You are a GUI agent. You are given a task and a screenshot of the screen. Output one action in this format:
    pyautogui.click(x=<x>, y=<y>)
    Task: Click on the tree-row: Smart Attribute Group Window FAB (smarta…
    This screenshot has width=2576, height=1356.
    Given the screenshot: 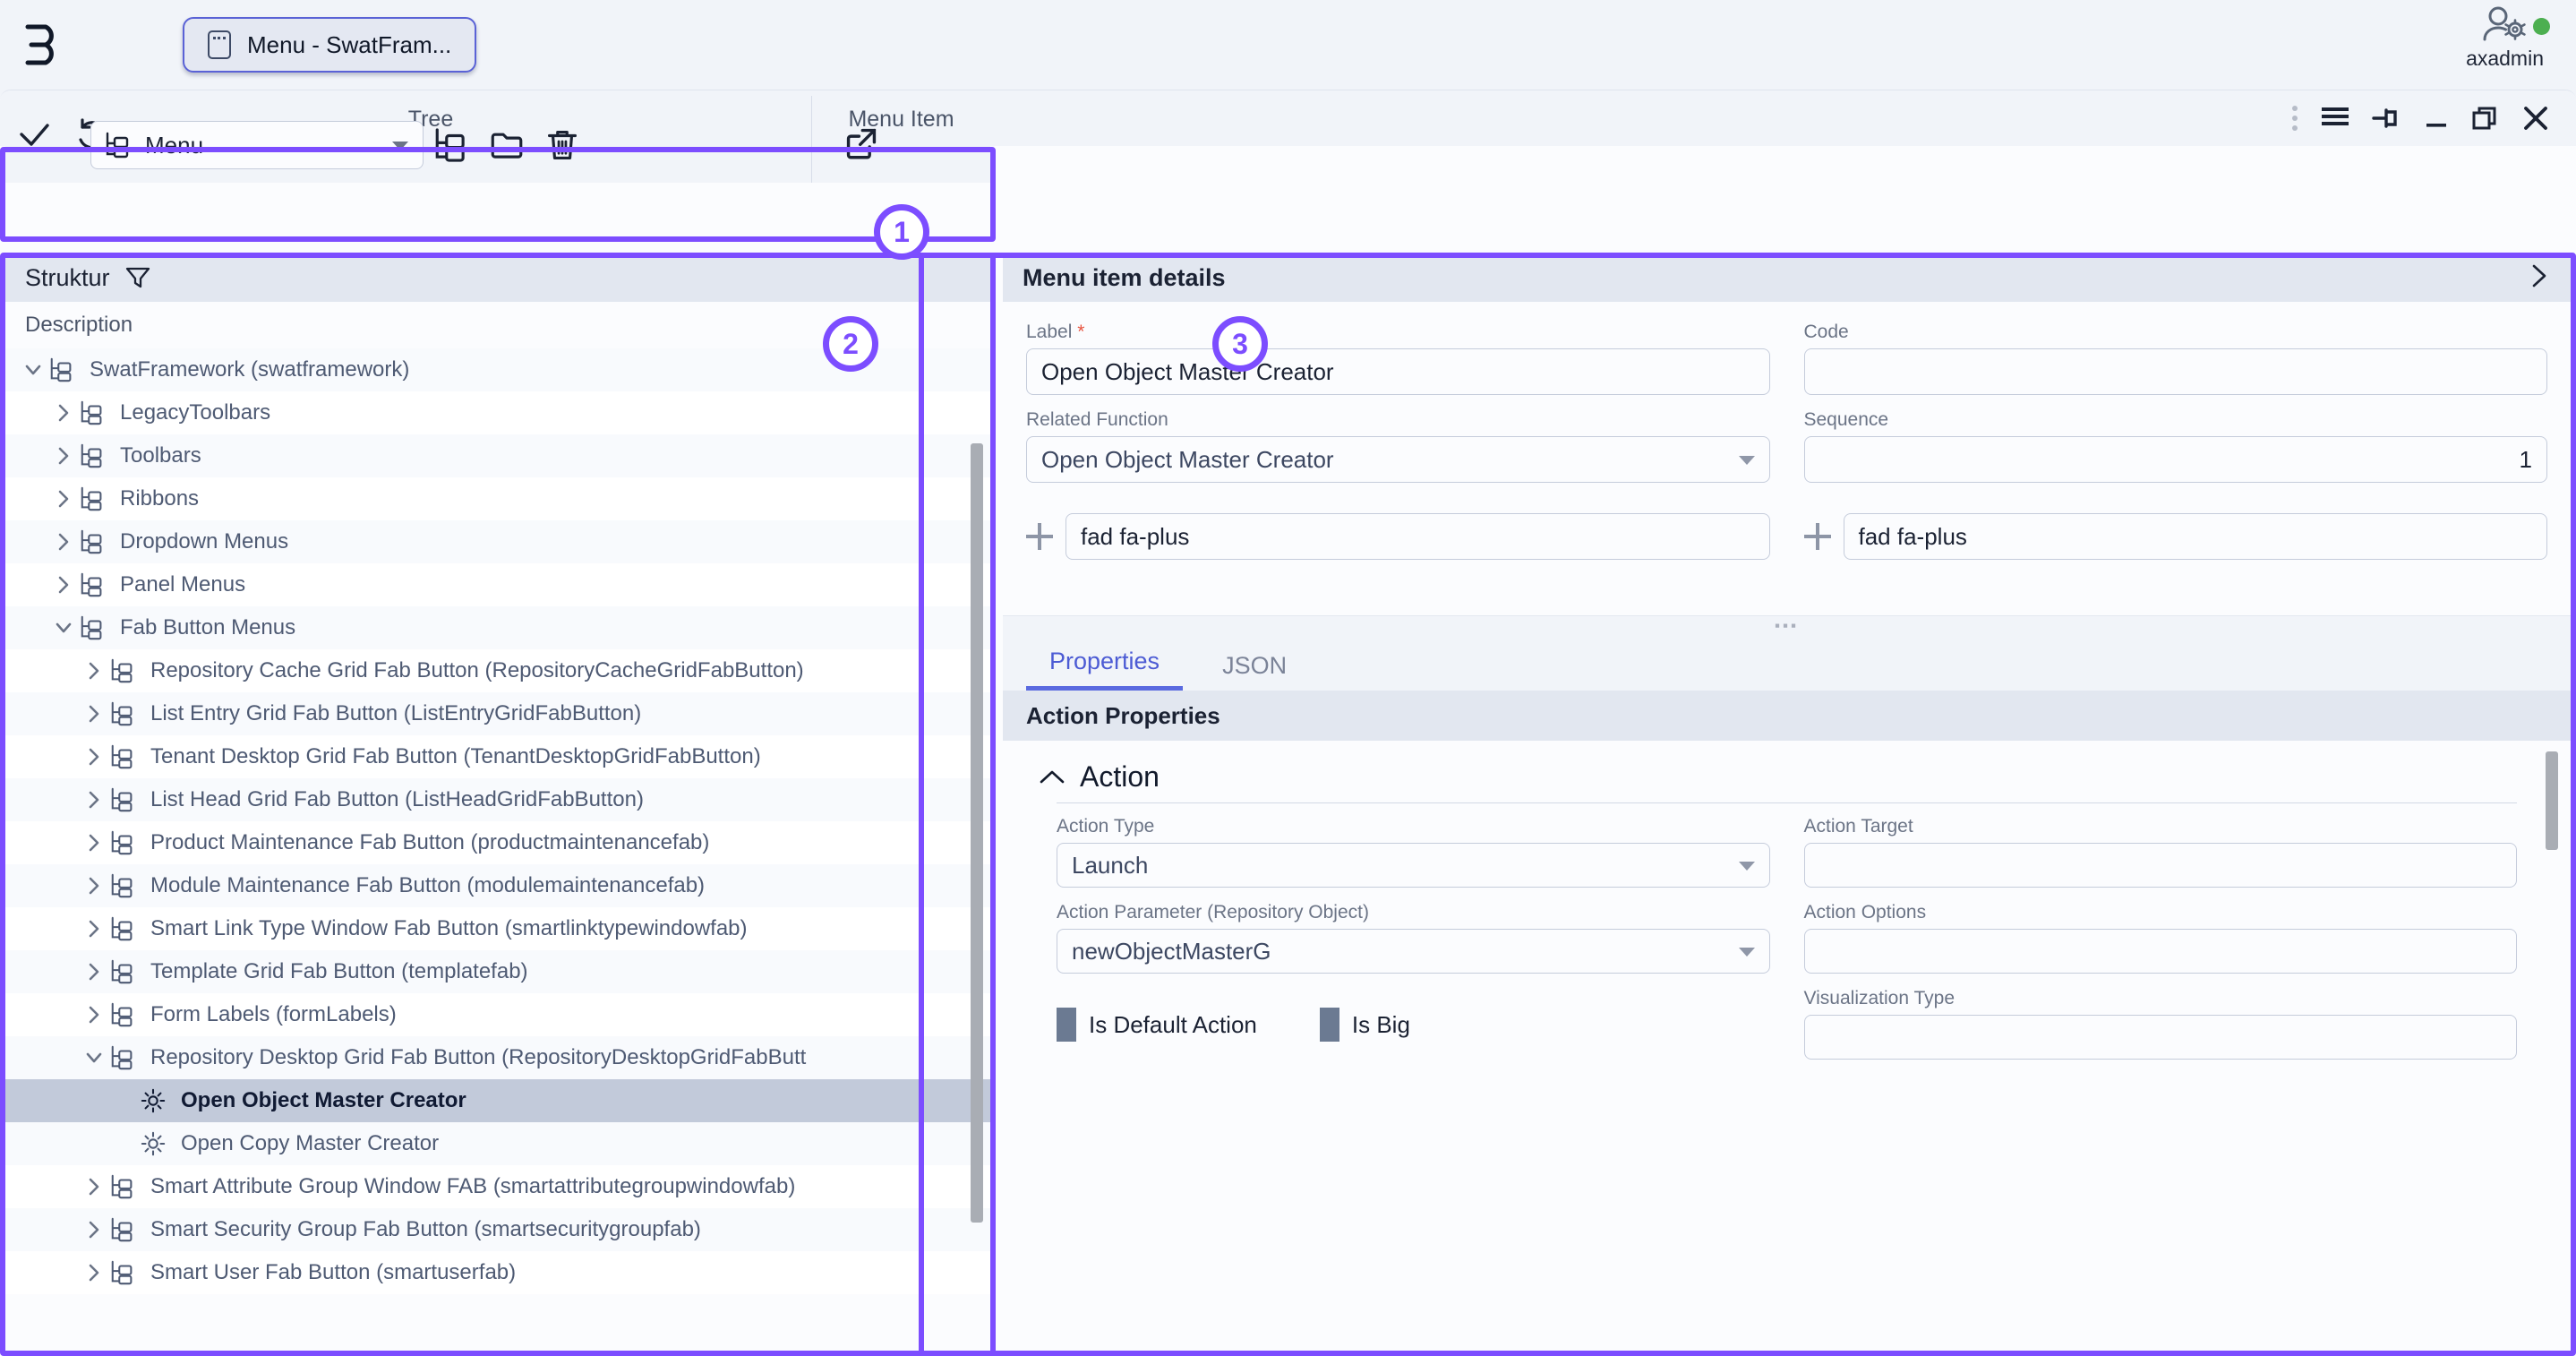 What is the action you would take?
    pyautogui.click(x=497, y=1186)
    